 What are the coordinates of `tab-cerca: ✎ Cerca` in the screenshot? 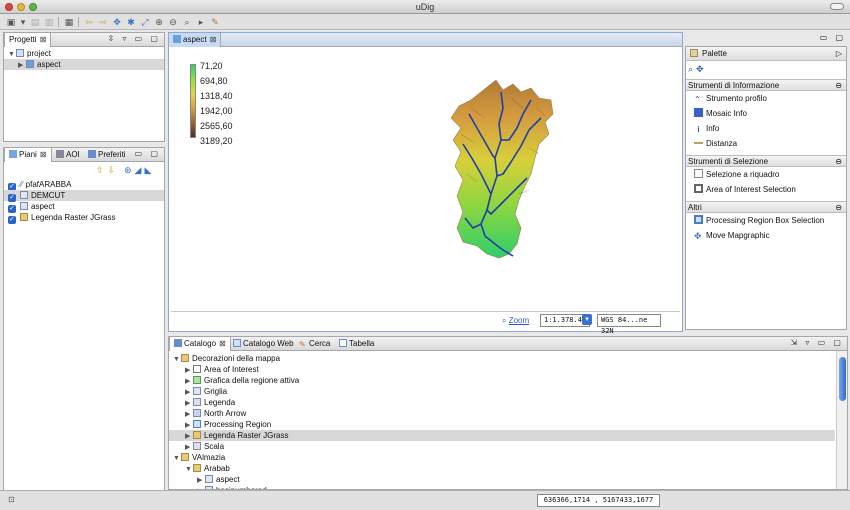 It's located at (314, 344).